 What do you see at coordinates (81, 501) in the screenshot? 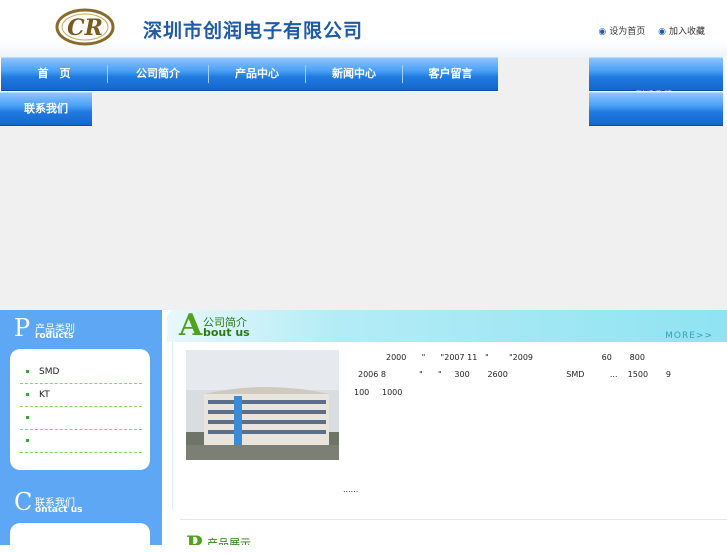
I see `contact-title: C 联系我们 ontact us` at bounding box center [81, 501].